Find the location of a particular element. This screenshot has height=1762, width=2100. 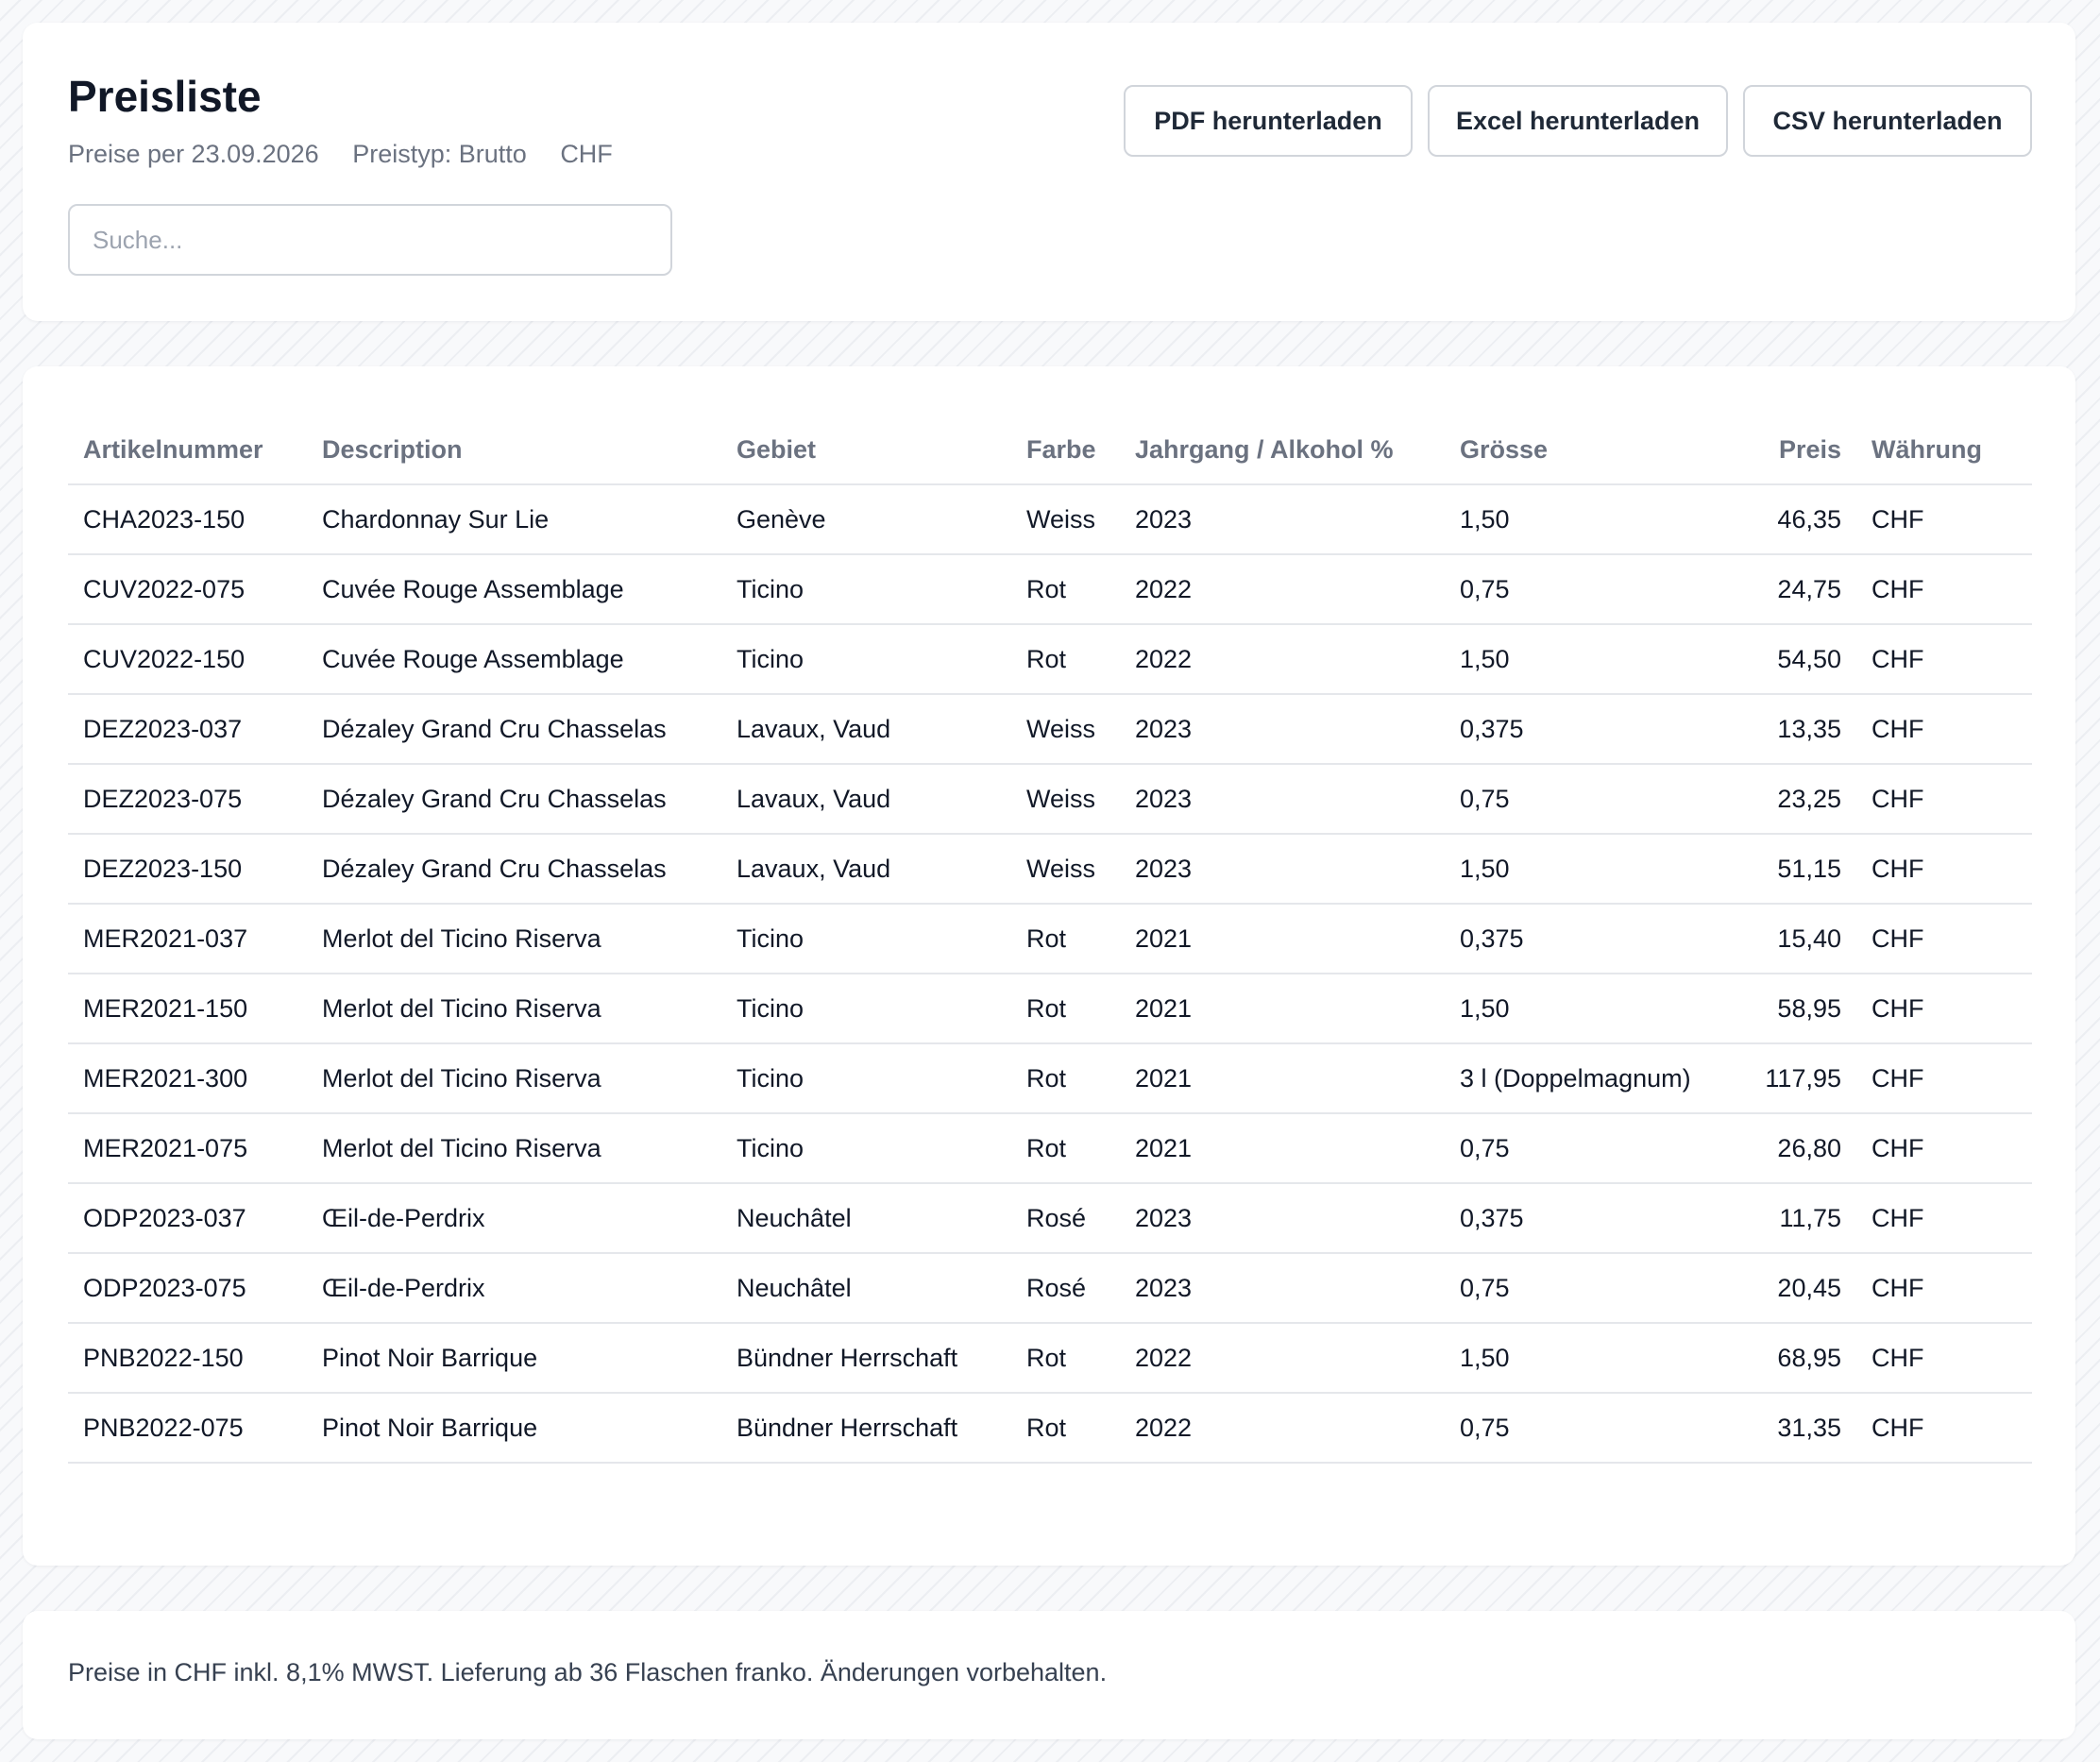

cell-preis: 26,80 is located at coordinates (1794, 1148).